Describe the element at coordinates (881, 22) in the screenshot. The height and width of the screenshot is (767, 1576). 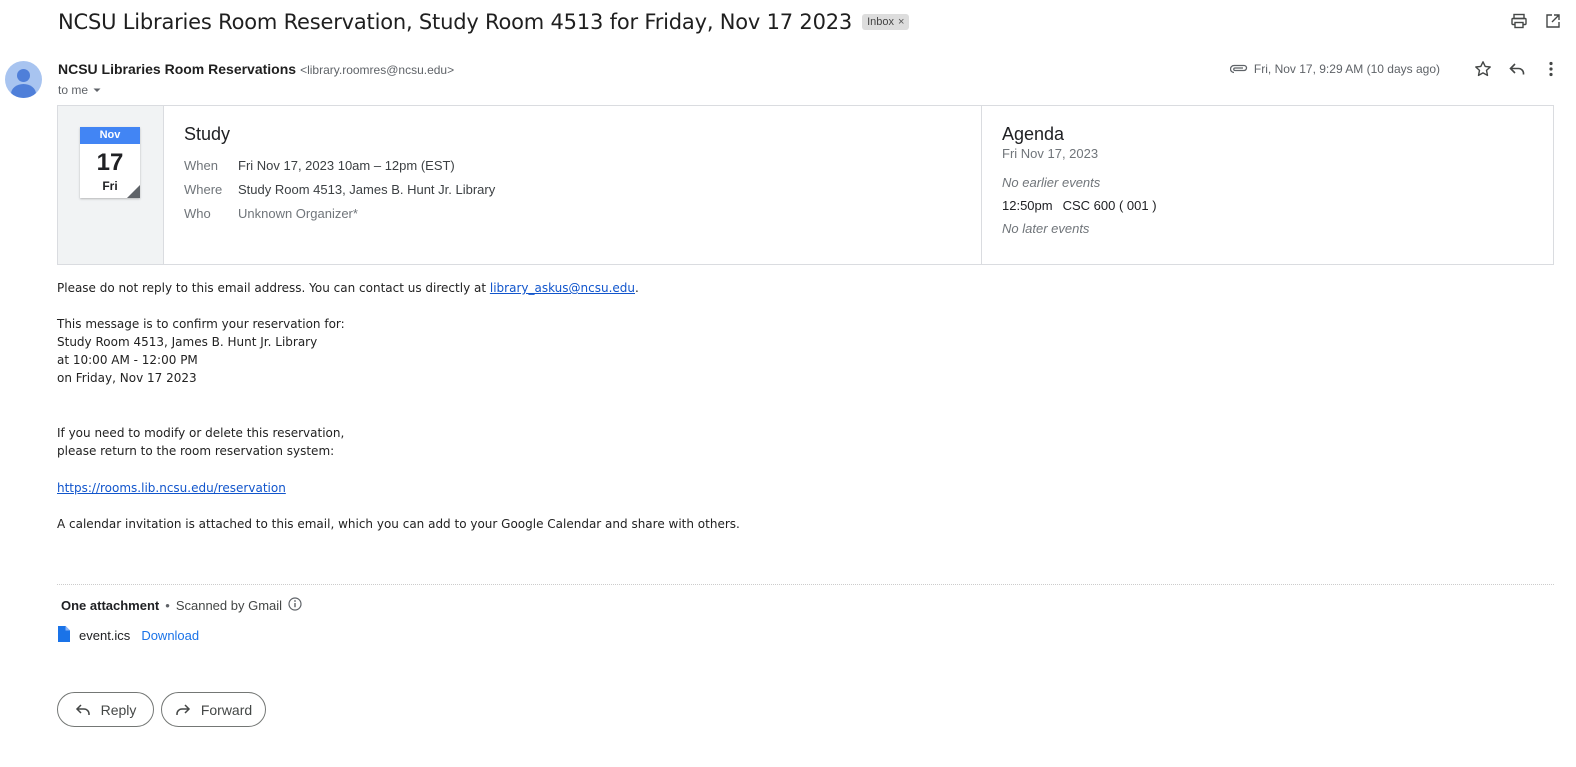
I see `label-text: Inbox` at that location.